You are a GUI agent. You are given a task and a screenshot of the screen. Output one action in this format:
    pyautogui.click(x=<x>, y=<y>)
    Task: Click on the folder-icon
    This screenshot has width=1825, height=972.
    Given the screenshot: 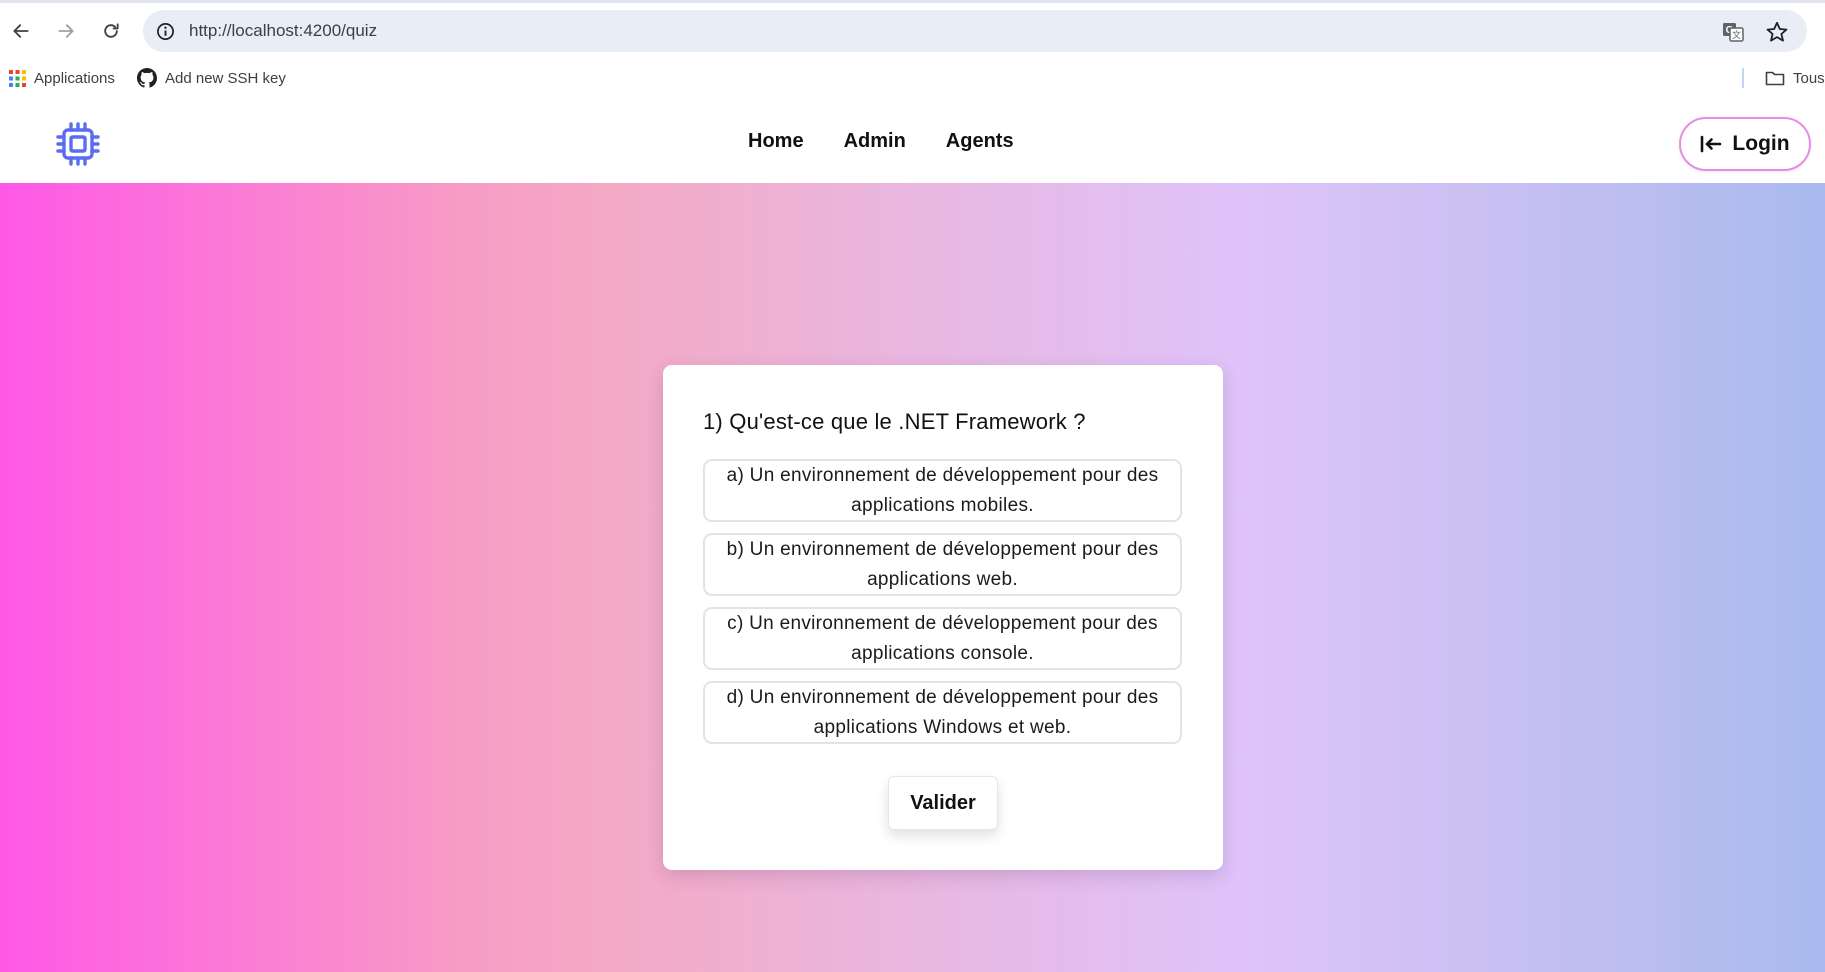 What is the action you would take?
    pyautogui.click(x=1775, y=78)
    